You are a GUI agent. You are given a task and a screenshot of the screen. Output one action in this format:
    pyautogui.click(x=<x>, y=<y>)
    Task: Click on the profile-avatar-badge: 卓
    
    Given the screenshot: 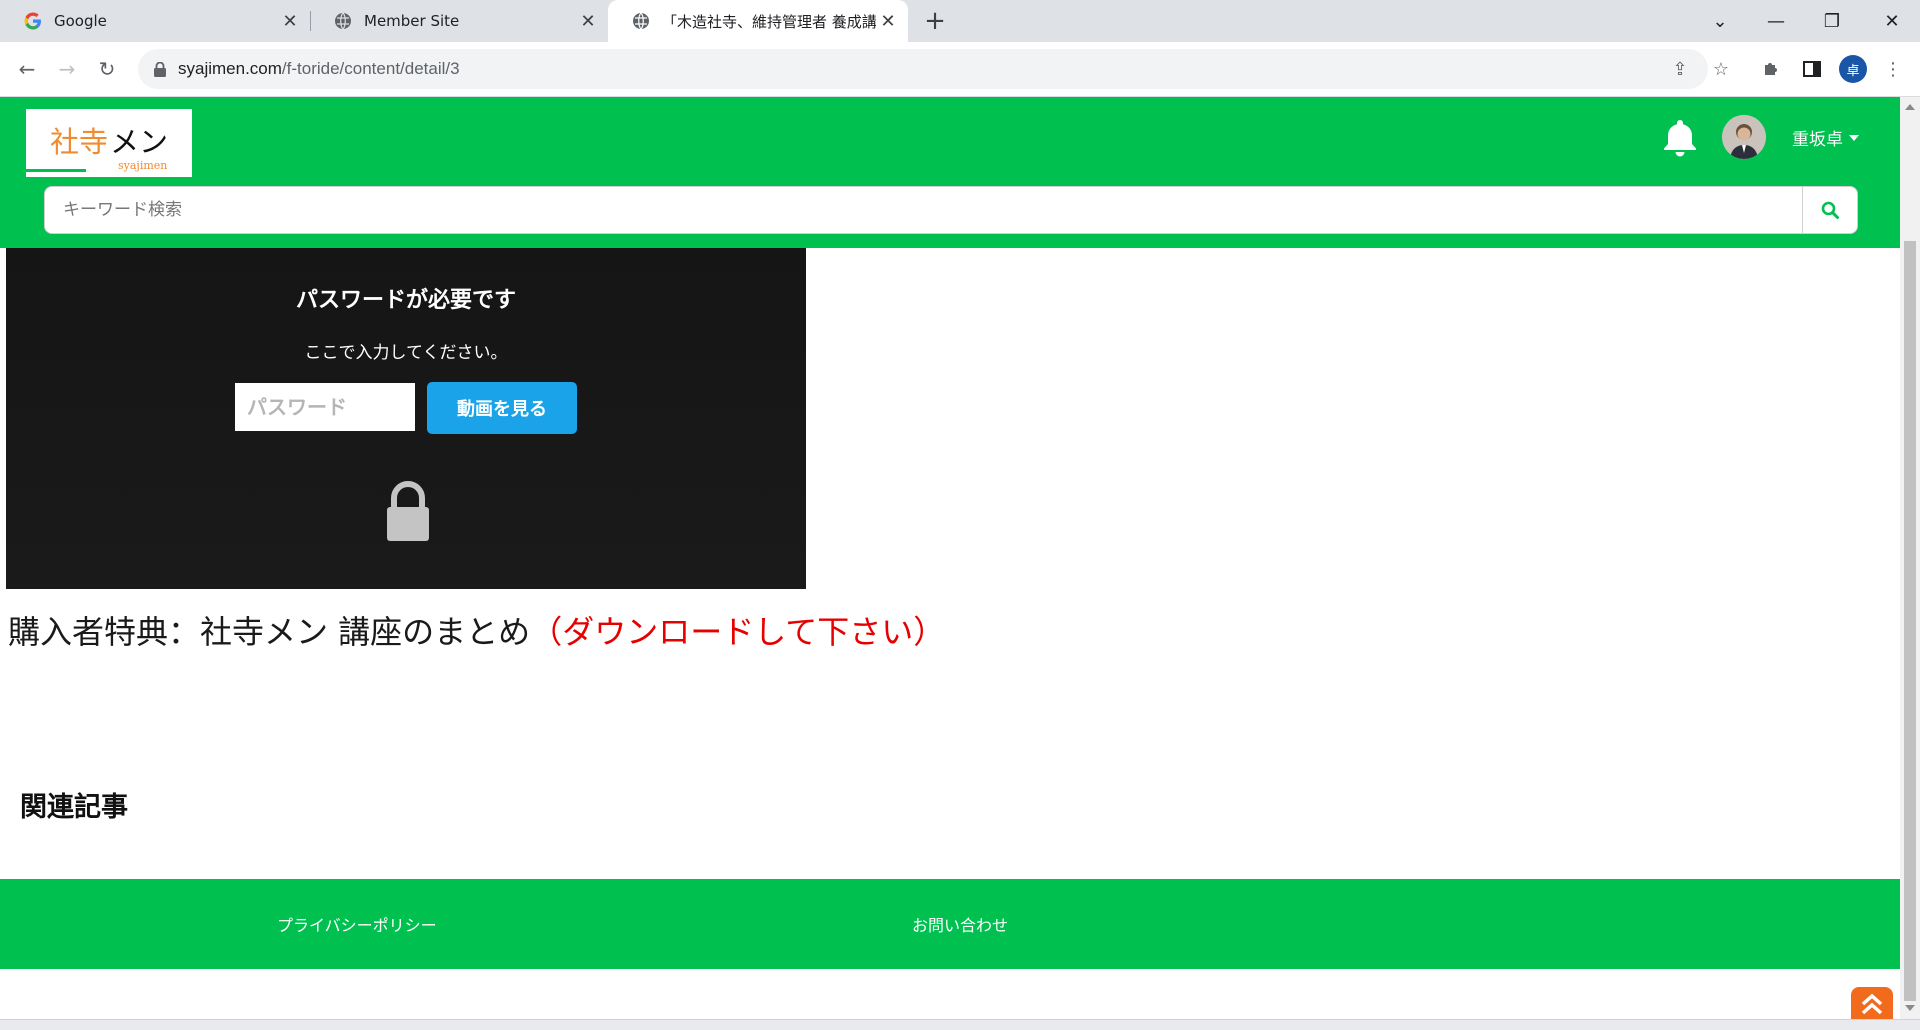 What is the action you would take?
    pyautogui.click(x=1853, y=69)
    